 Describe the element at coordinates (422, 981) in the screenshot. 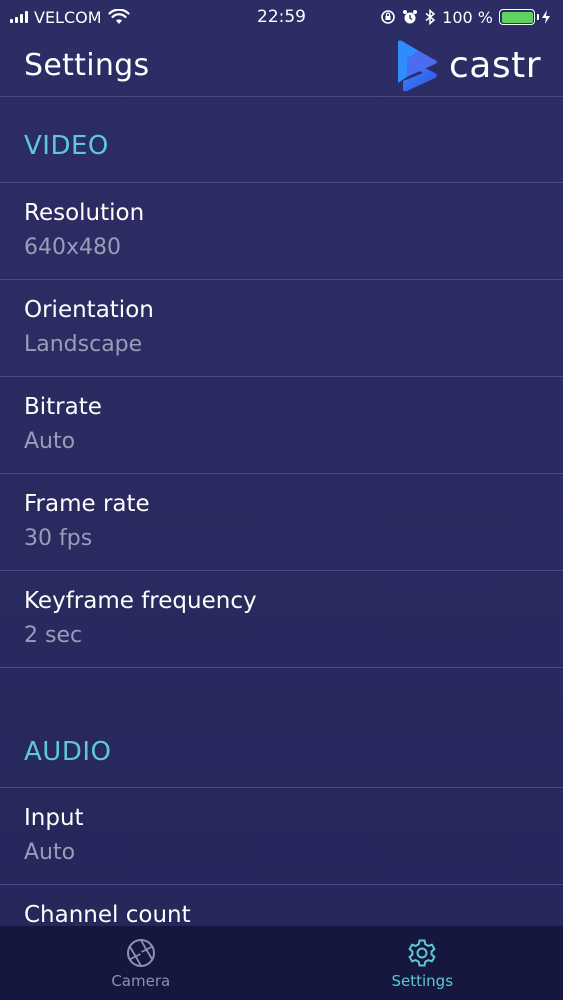

I see `tab-label: Settings` at that location.